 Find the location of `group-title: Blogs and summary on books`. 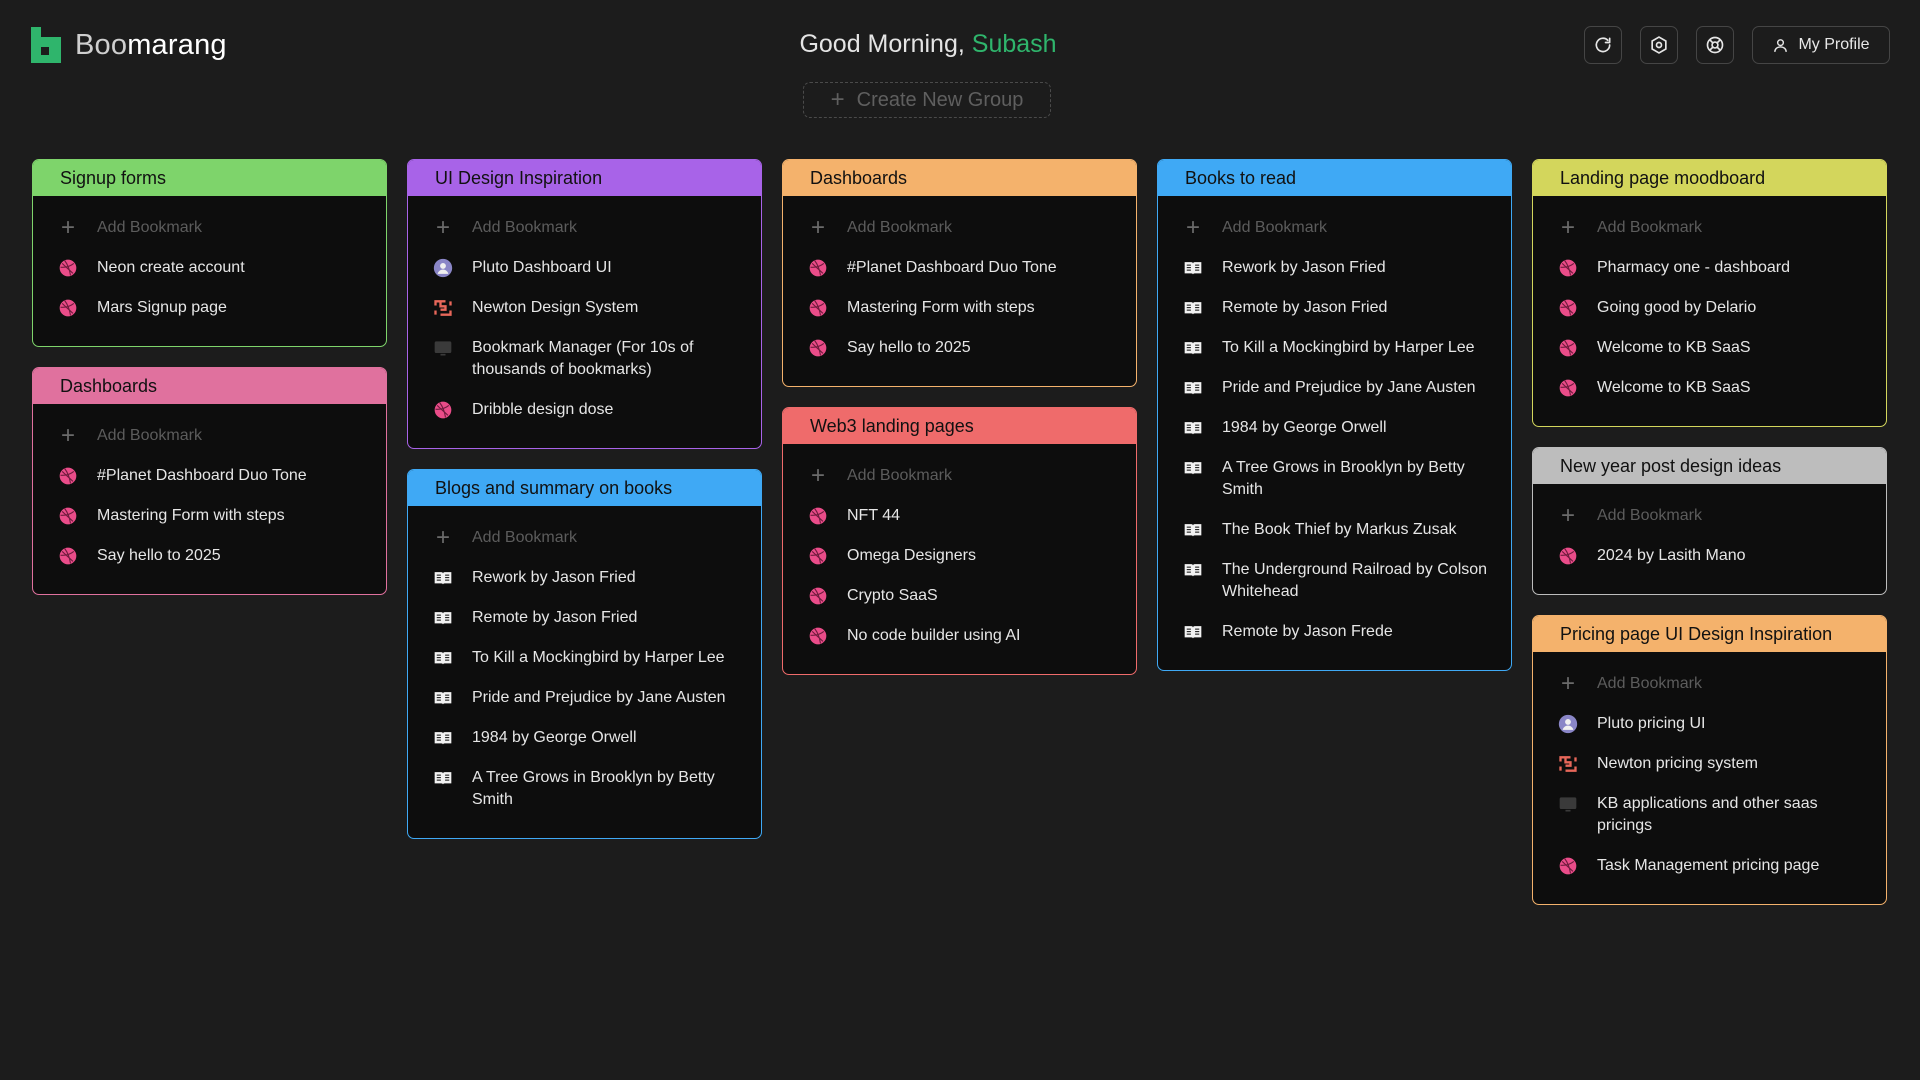

group-title: Blogs and summary on books is located at coordinates (584, 488).